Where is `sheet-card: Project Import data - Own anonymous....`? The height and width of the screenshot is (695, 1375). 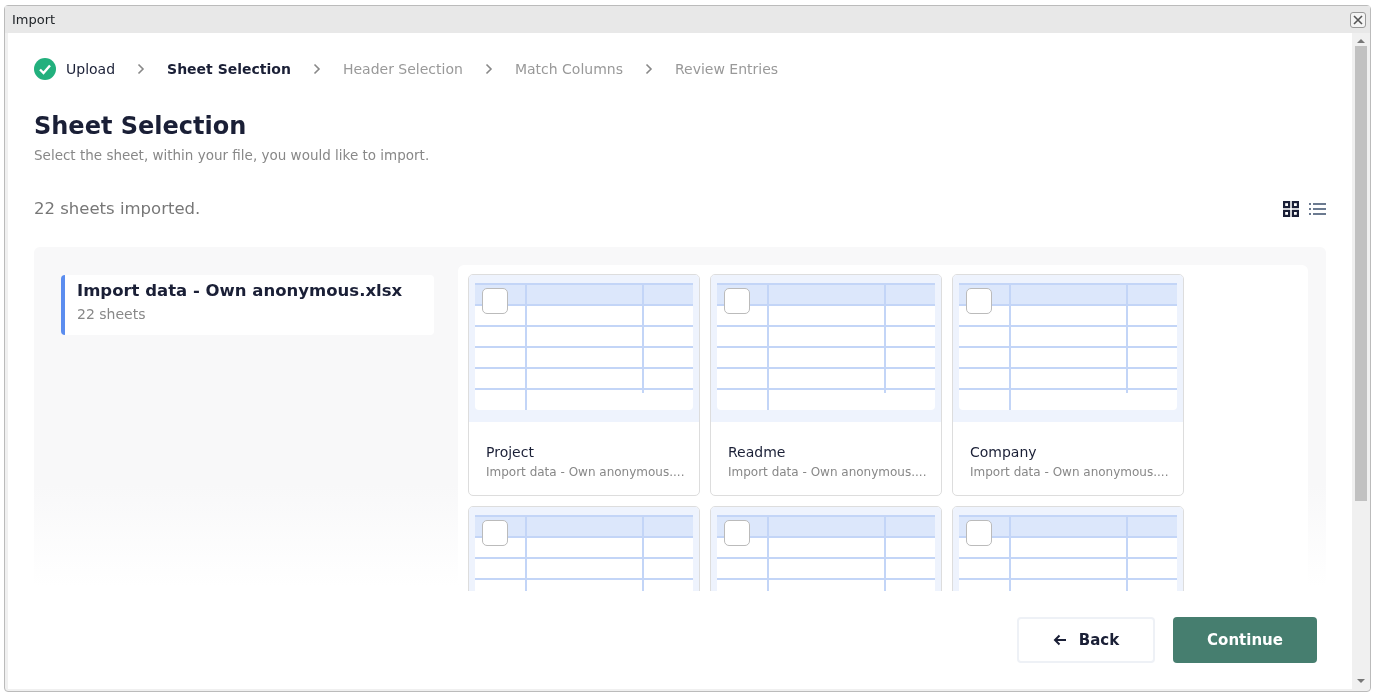
sheet-card: Project Import data - Own anonymous.... is located at coordinates (584, 384).